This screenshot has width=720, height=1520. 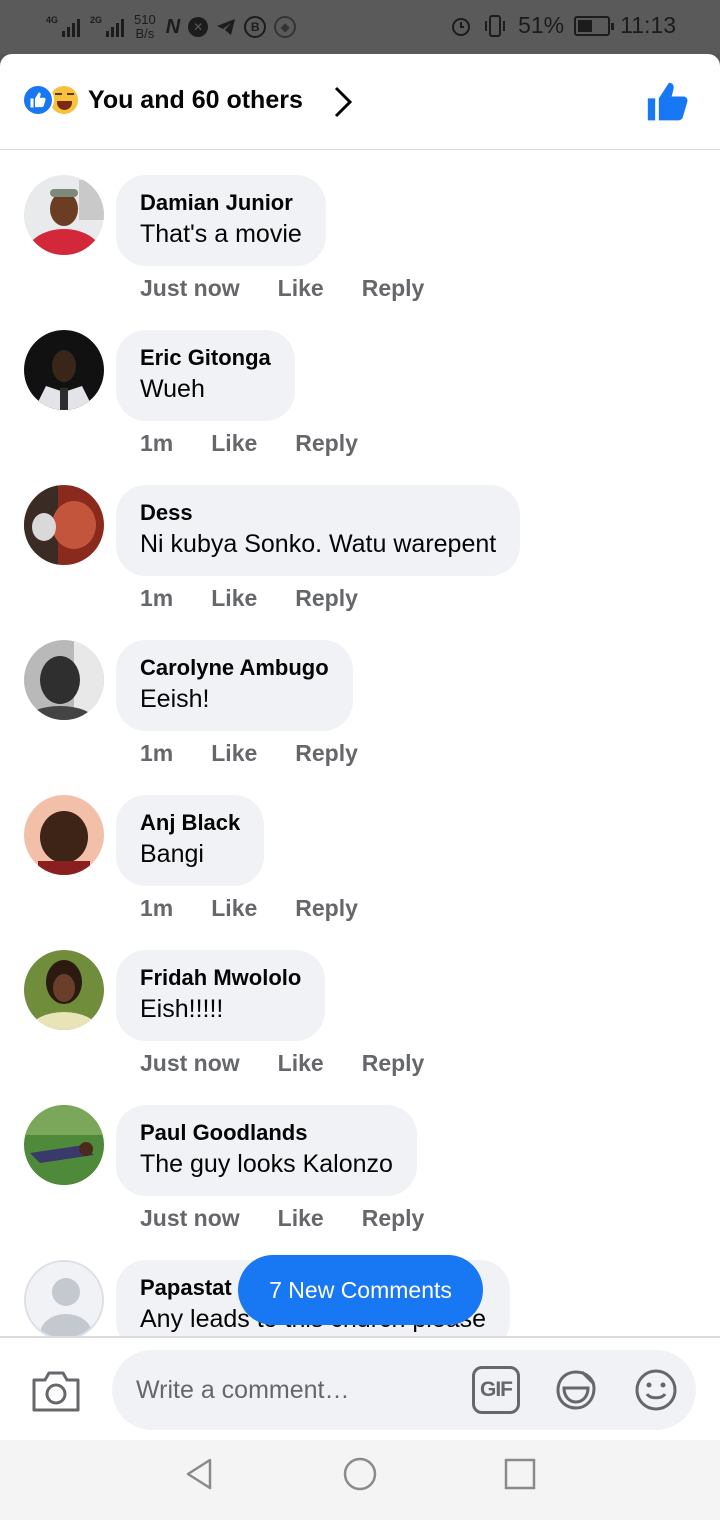 I want to click on battery-fill, so click(x=585, y=25).